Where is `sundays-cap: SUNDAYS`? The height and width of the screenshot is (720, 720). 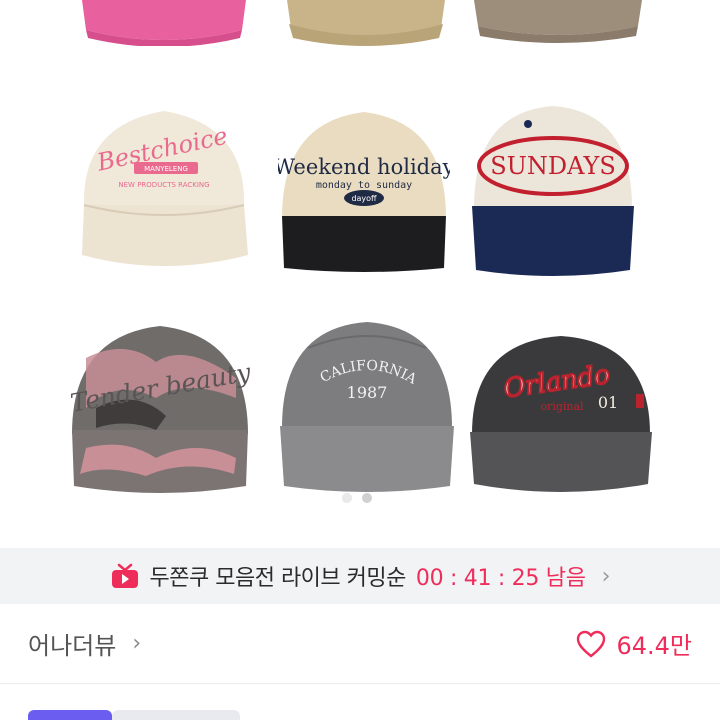 sundays-cap: SUNDAYS is located at coordinates (553, 190).